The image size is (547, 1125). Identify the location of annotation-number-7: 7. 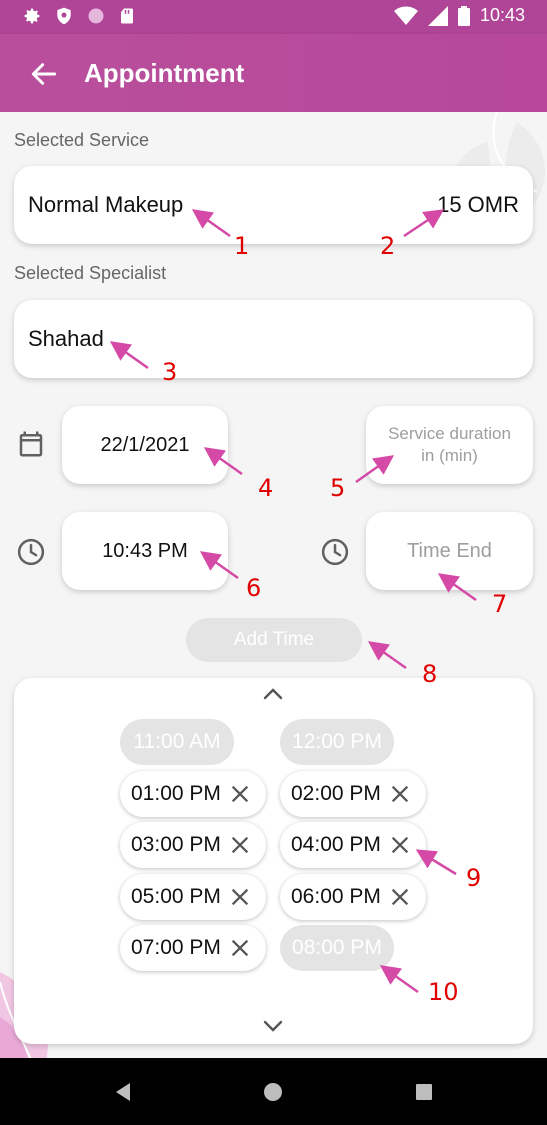
(500, 604).